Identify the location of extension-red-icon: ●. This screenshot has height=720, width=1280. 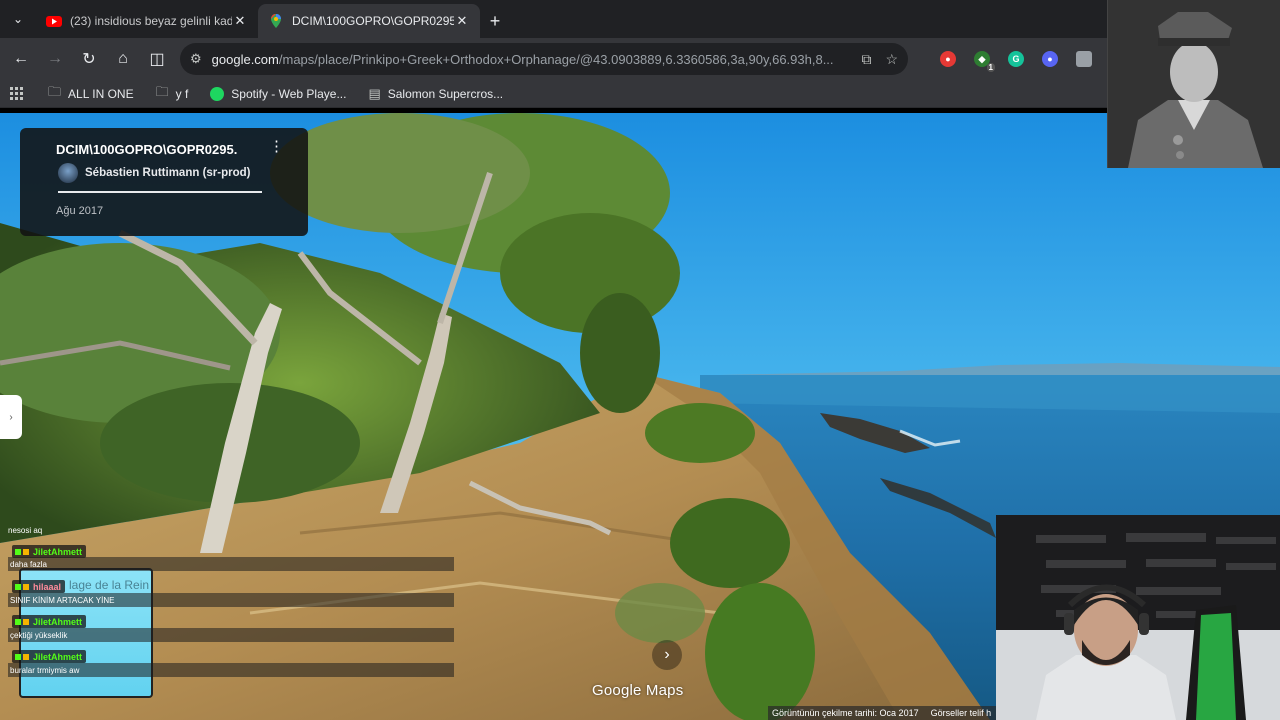
(948, 59).